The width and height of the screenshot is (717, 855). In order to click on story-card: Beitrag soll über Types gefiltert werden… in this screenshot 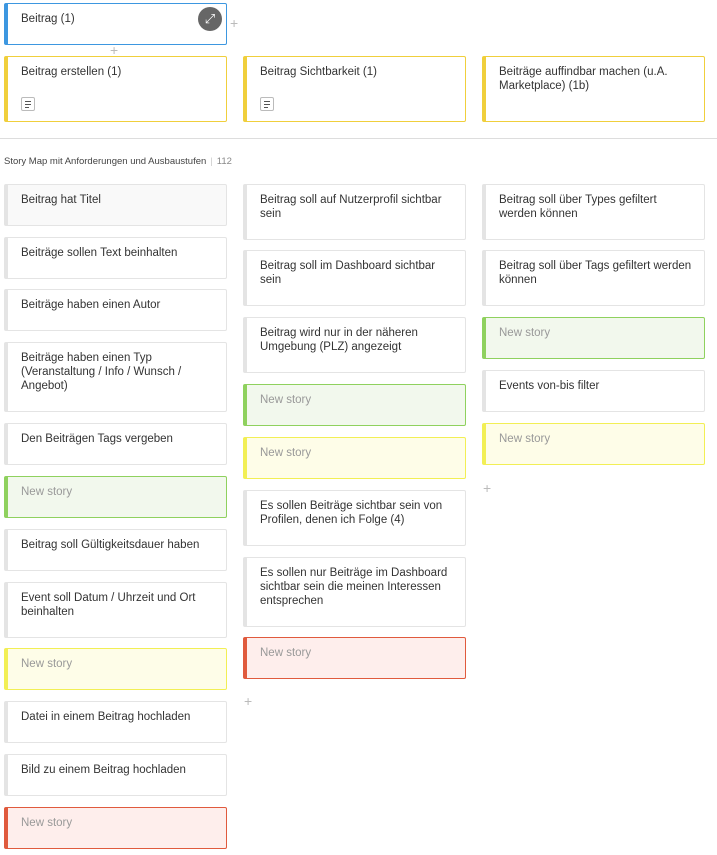, I will do `click(593, 212)`.